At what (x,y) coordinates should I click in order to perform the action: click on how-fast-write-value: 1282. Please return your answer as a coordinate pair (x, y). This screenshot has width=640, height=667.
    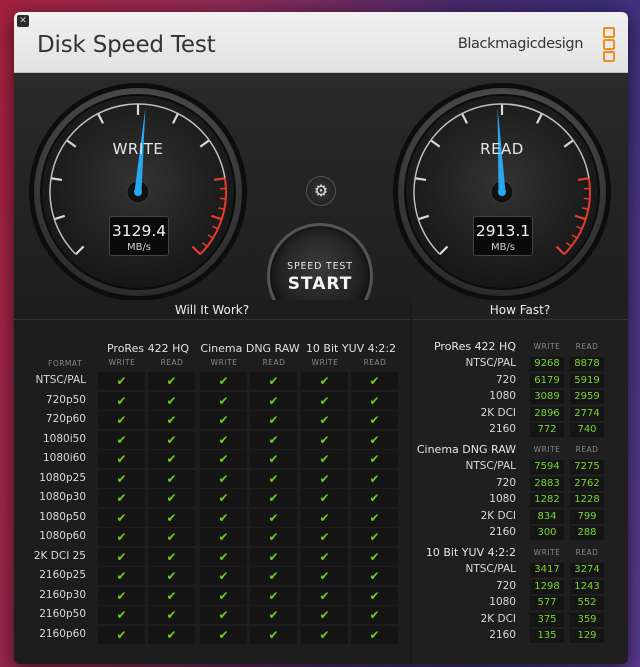
    Looking at the image, I should click on (547, 500).